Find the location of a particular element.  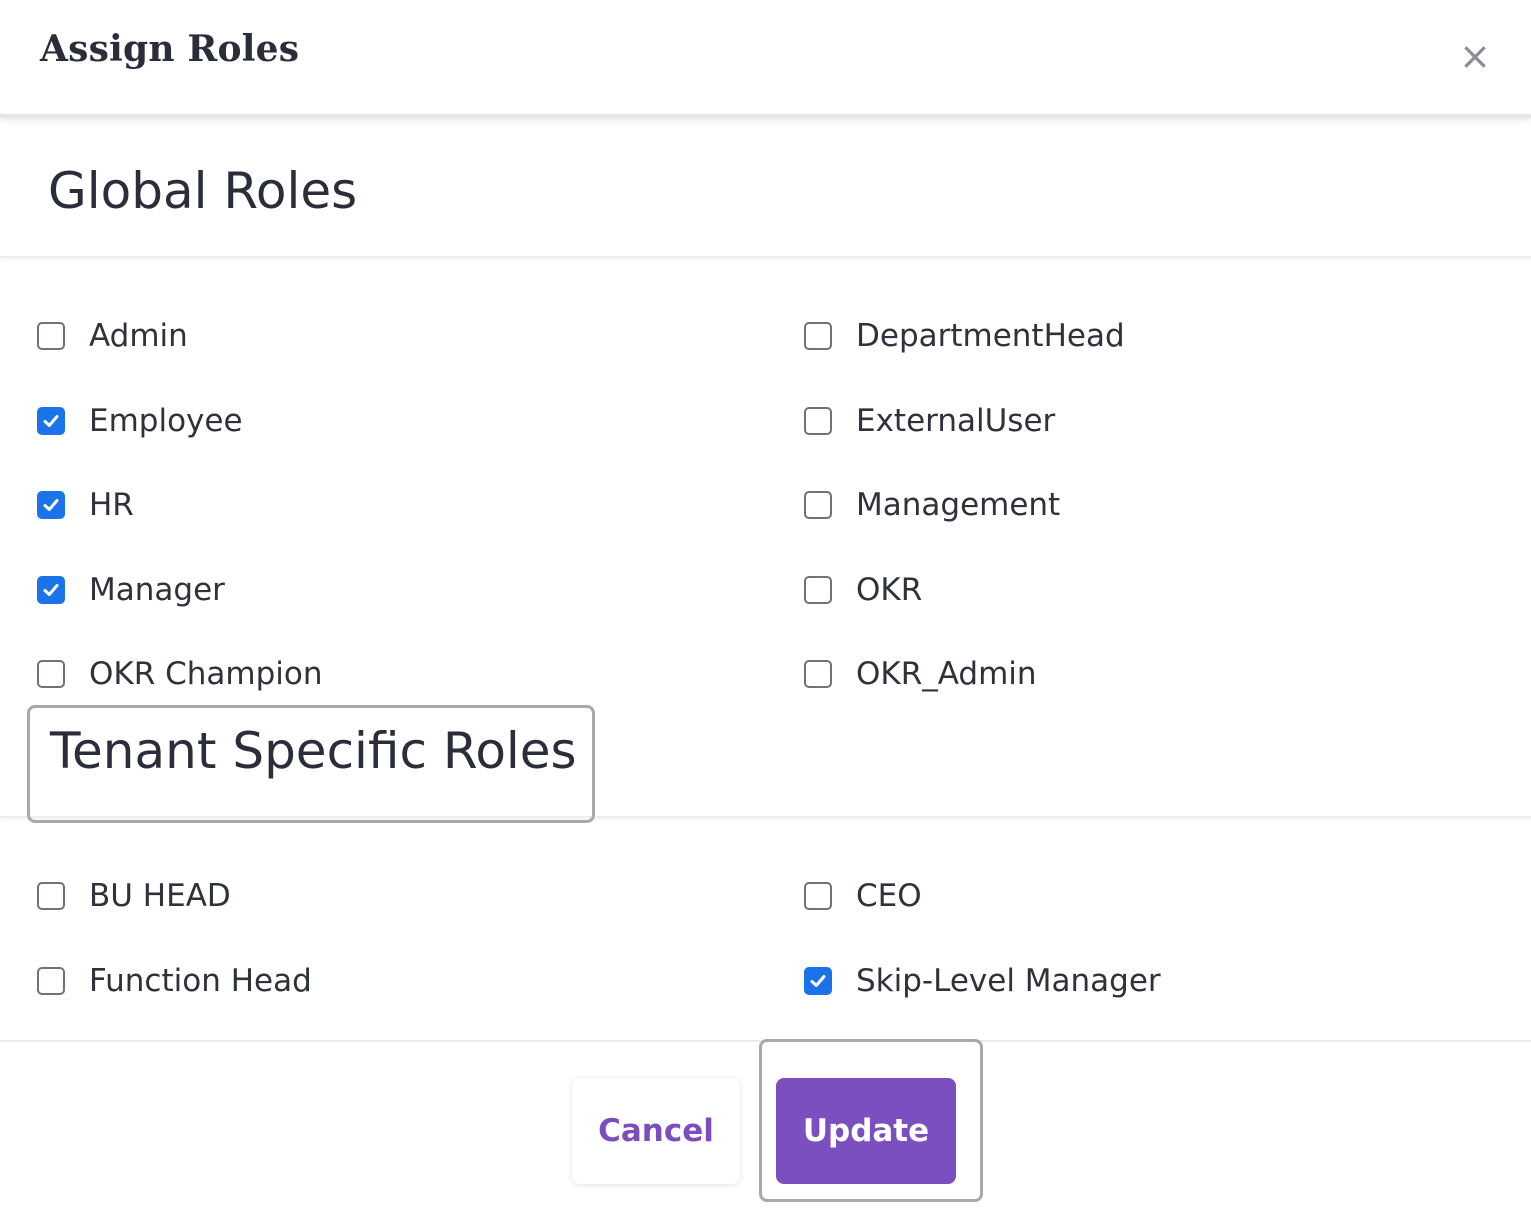

role-option: HR is located at coordinates (85, 505).